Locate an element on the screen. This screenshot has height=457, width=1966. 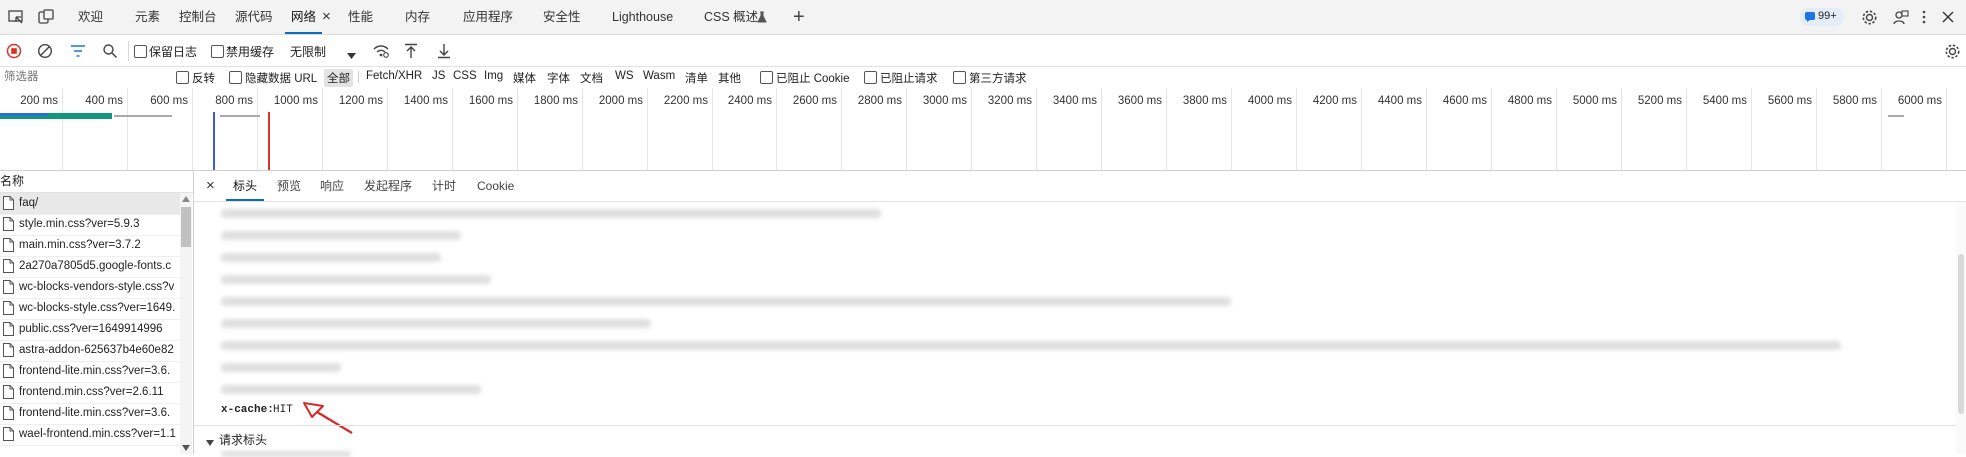
throttling-select: 无限制 is located at coordinates (308, 51).